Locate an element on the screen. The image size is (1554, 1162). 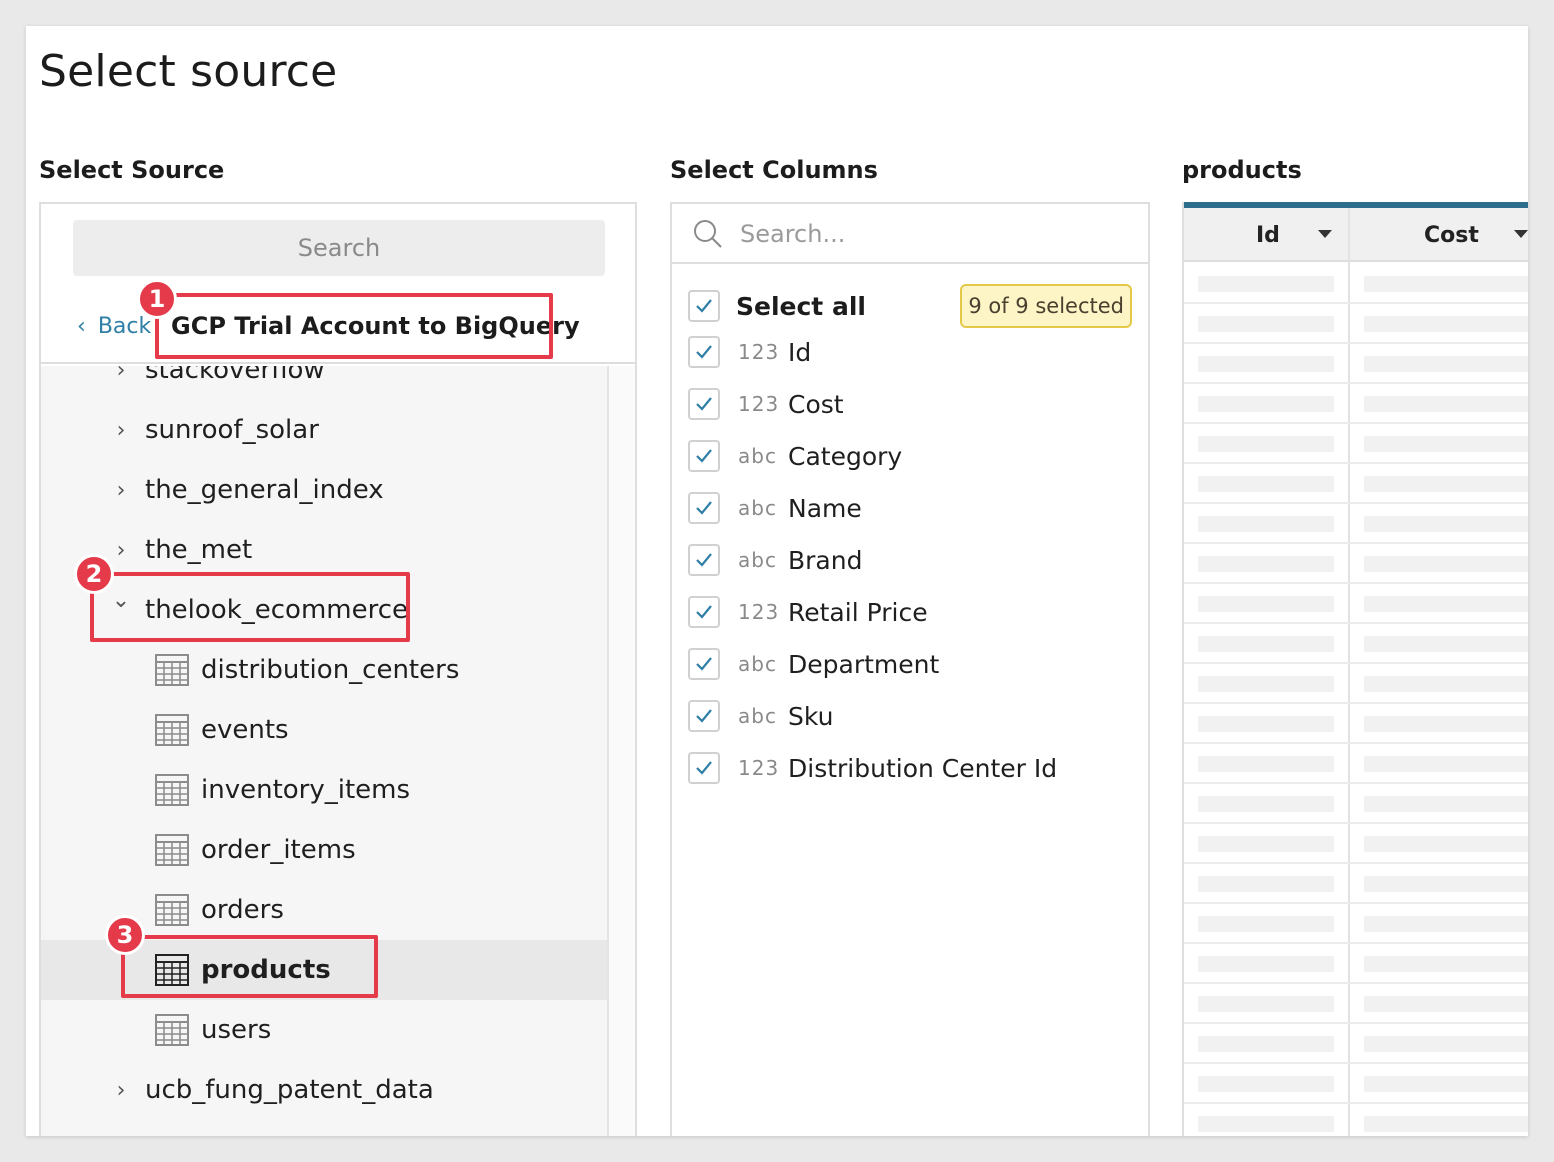
tree-item-label: users is located at coordinates (236, 1030).